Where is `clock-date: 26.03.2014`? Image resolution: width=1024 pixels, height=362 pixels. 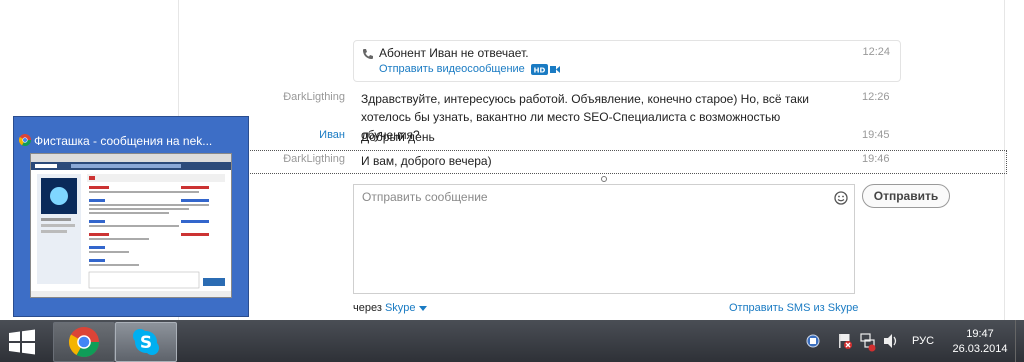
clock-date: 26.03.2014 is located at coordinates (980, 349).